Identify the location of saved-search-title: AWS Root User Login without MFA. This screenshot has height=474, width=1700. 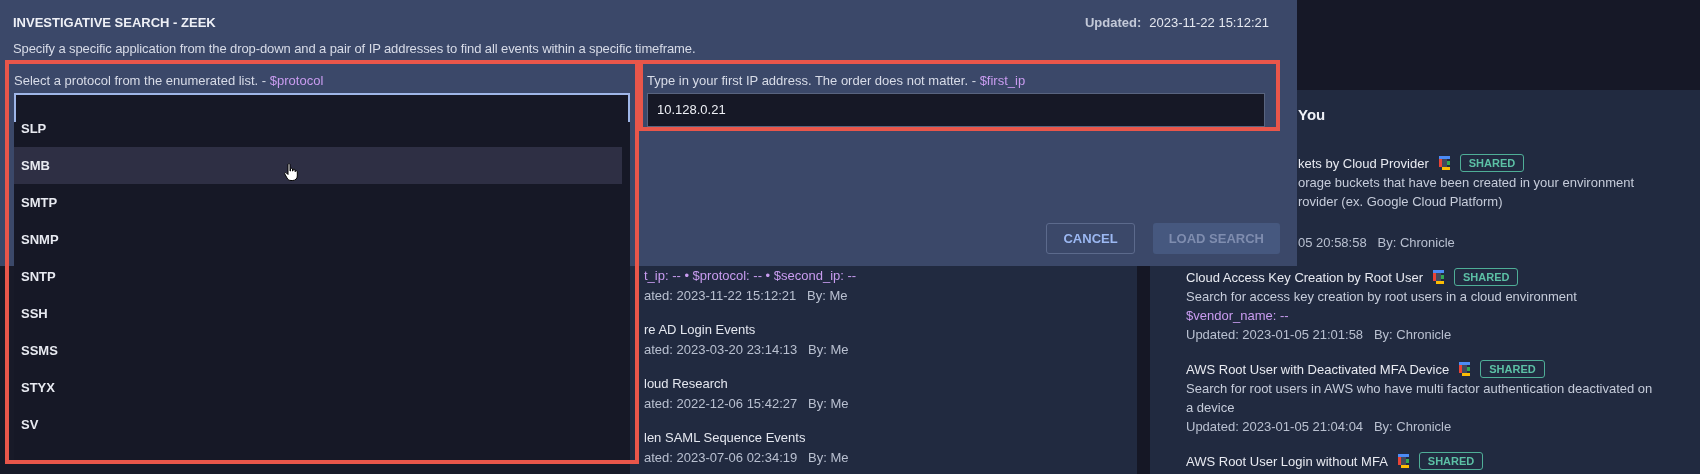
(1287, 461).